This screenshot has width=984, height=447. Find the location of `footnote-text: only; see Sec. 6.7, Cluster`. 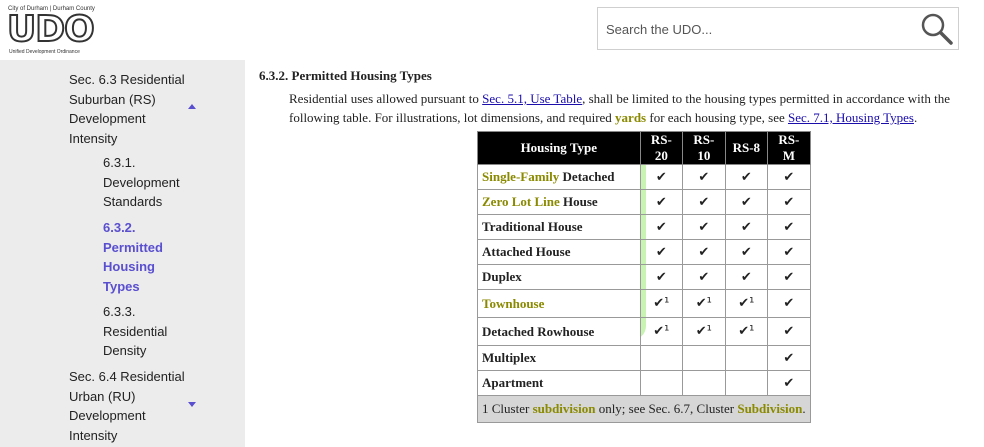

footnote-text: only; see Sec. 6.7, Cluster is located at coordinates (666, 408).